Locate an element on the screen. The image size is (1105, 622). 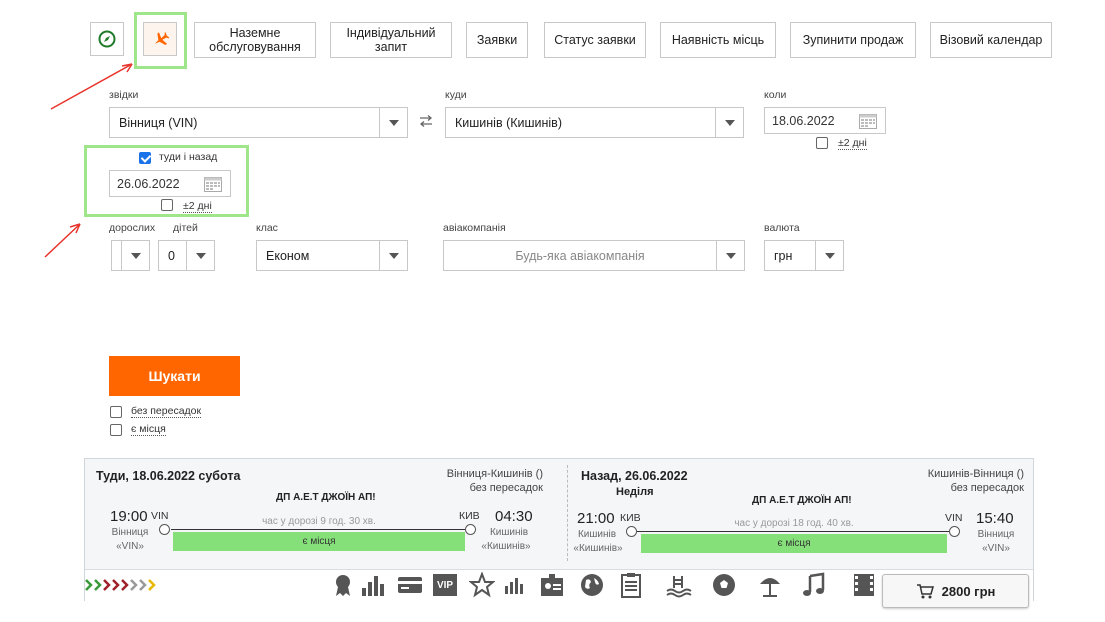
seat-availability-button: Наявність місць is located at coordinates (718, 40).